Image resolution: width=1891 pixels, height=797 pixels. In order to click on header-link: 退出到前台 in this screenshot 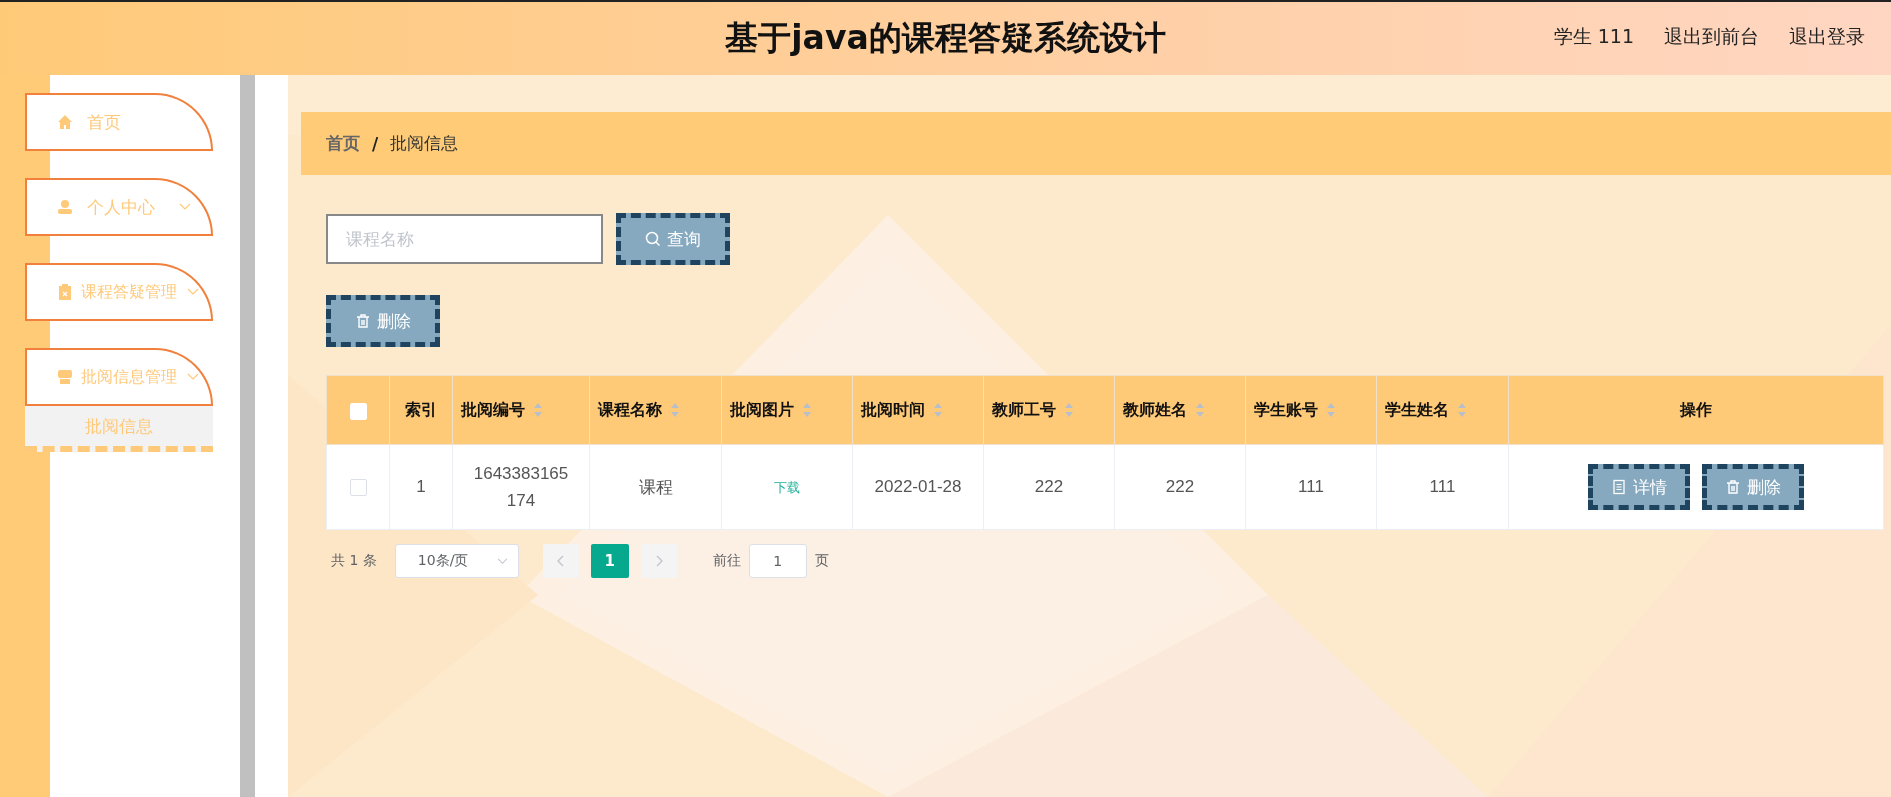, I will do `click(1711, 37)`.